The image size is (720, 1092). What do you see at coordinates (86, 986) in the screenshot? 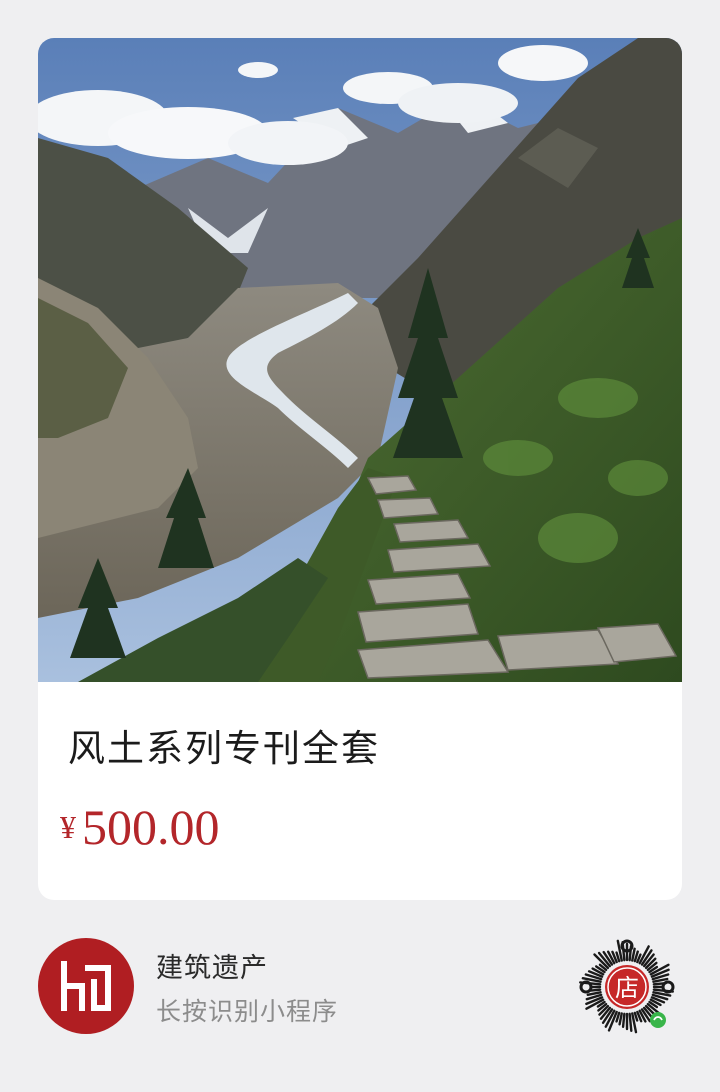
I see `store-logo-icon` at bounding box center [86, 986].